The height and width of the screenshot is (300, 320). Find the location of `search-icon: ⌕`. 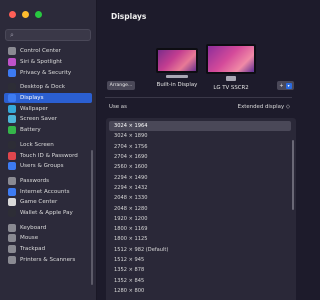

search-icon: ⌕ is located at coordinates (12, 35).